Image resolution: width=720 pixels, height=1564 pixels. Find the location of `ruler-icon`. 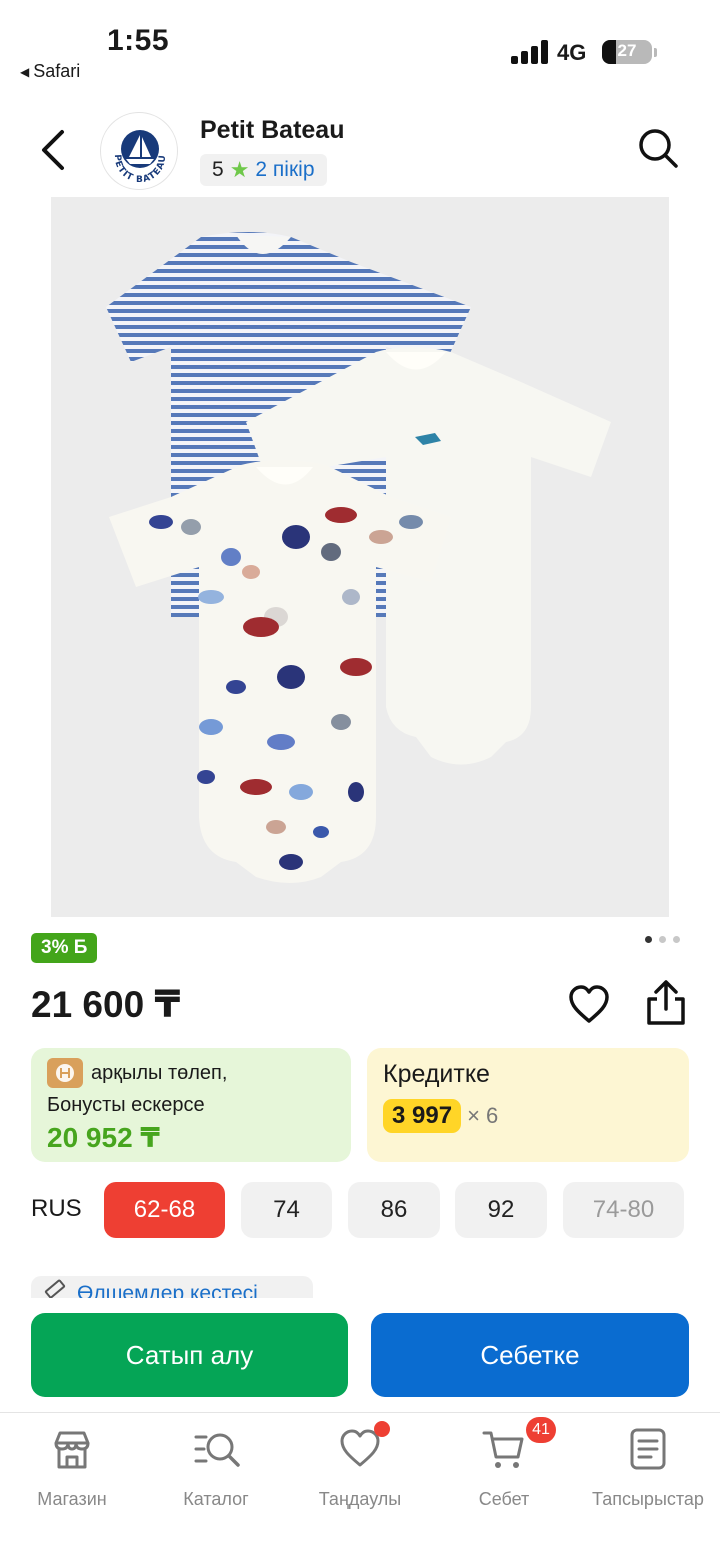

ruler-icon is located at coordinates (55, 1288).